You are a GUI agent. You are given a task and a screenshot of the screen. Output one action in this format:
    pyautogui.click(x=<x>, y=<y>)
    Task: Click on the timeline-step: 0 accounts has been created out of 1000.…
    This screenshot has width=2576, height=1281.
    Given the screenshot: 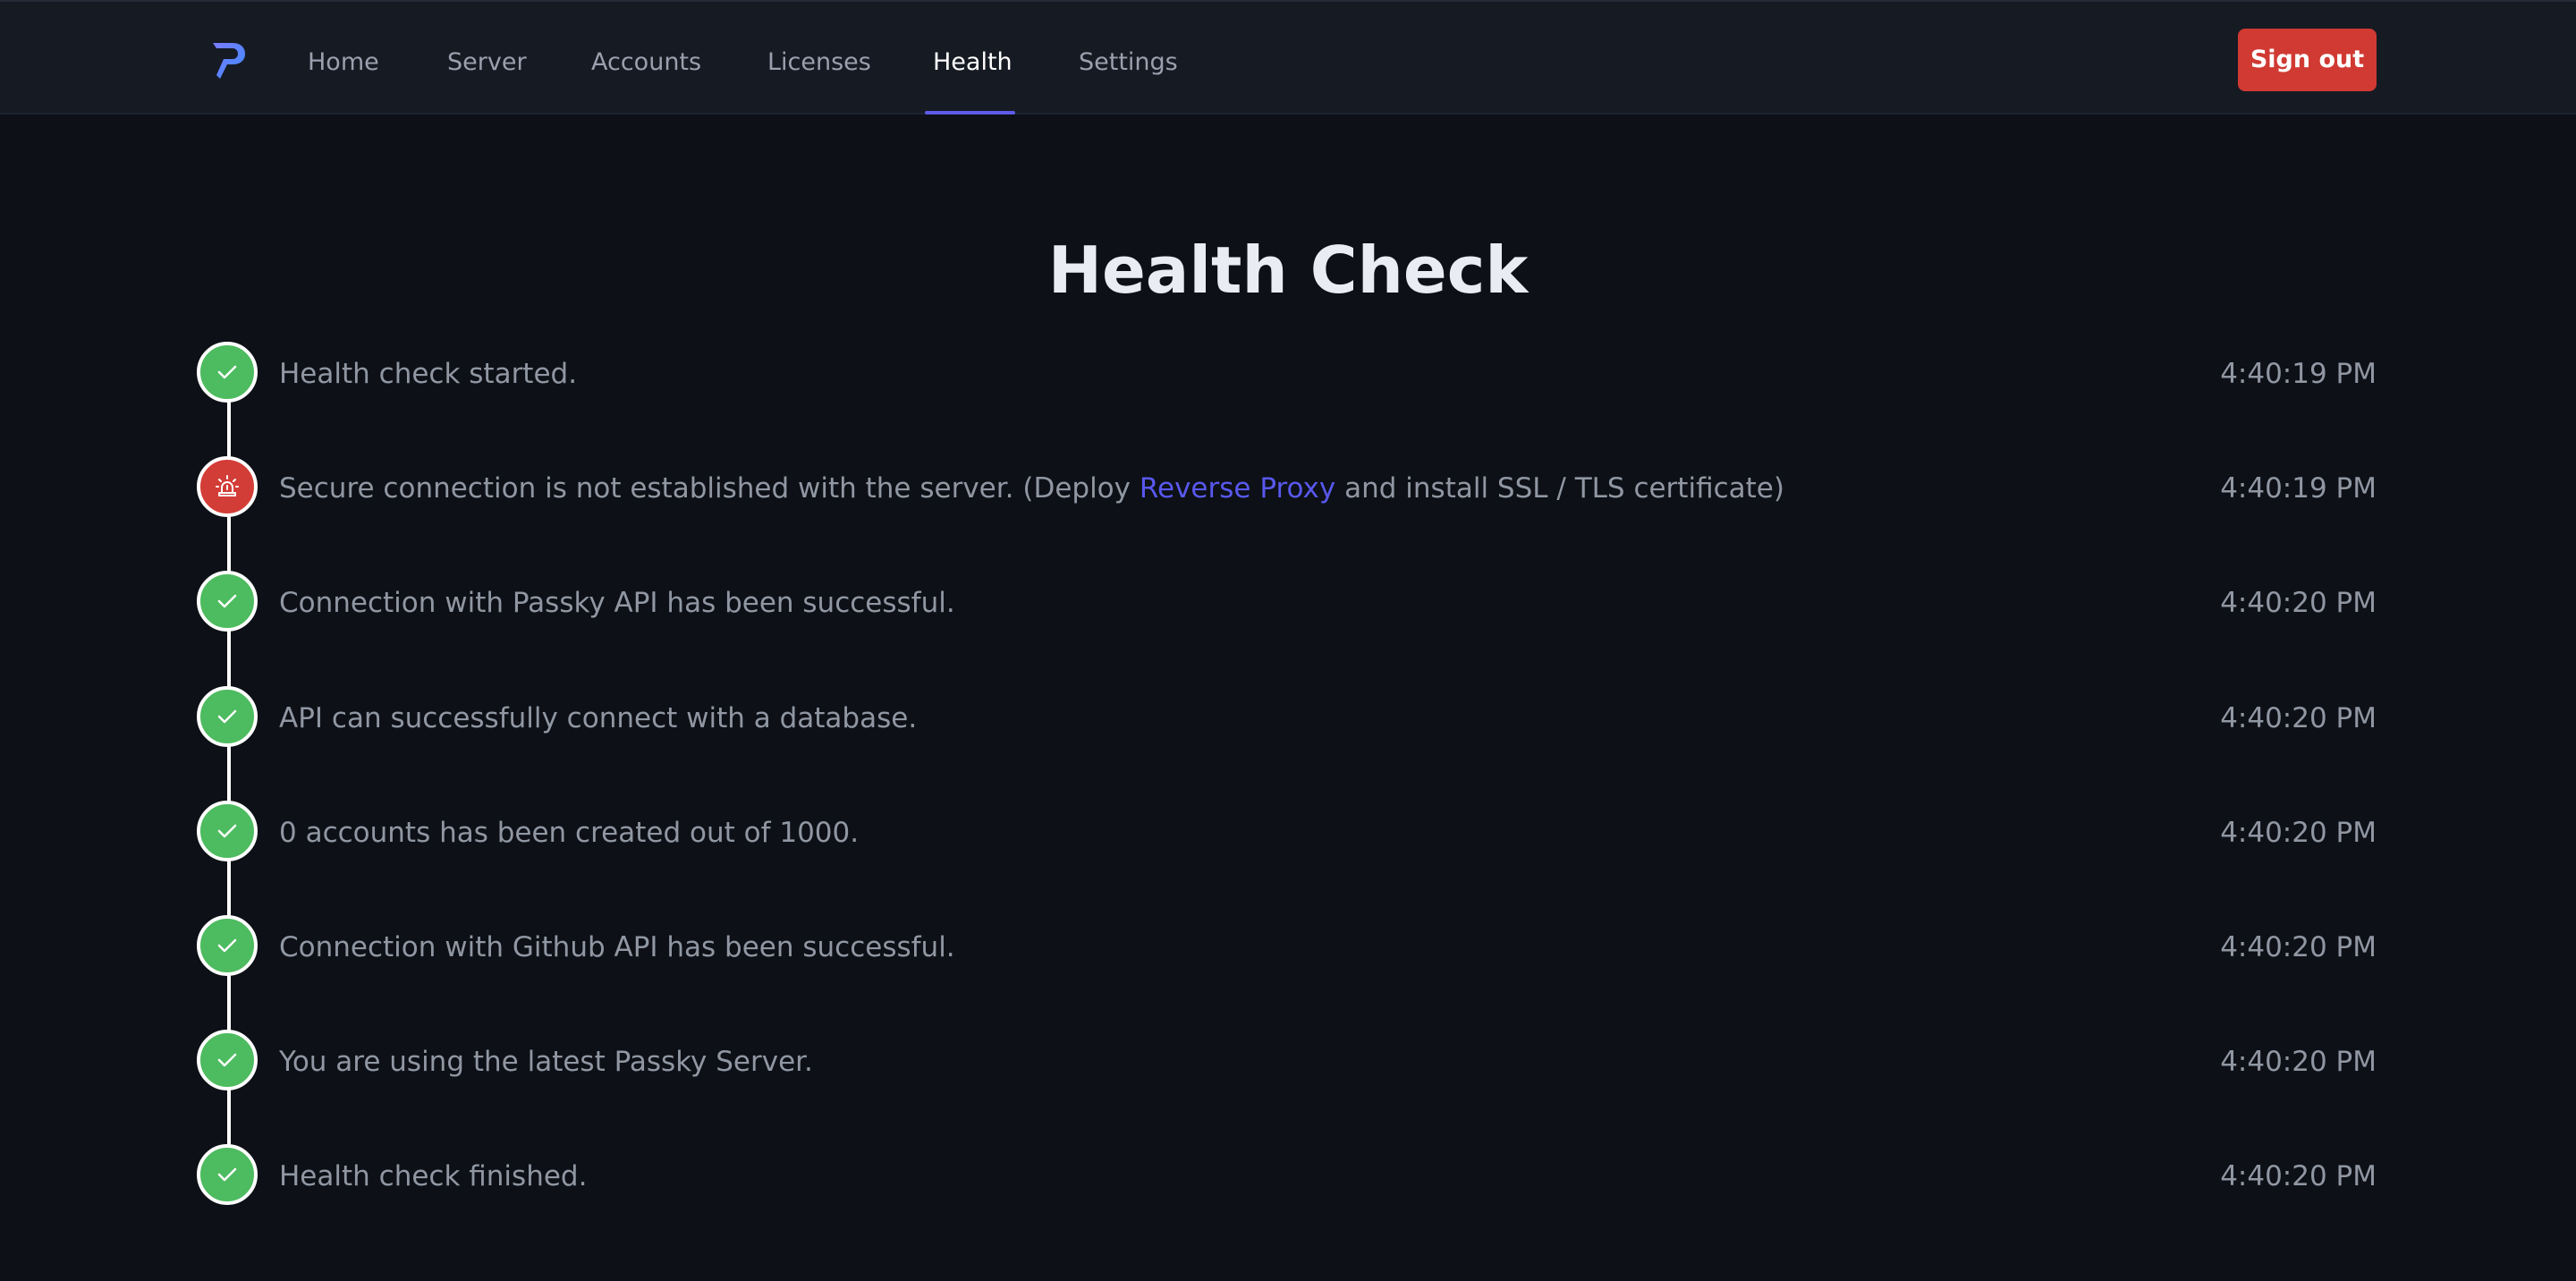 What is the action you would take?
    pyautogui.click(x=1288, y=833)
    